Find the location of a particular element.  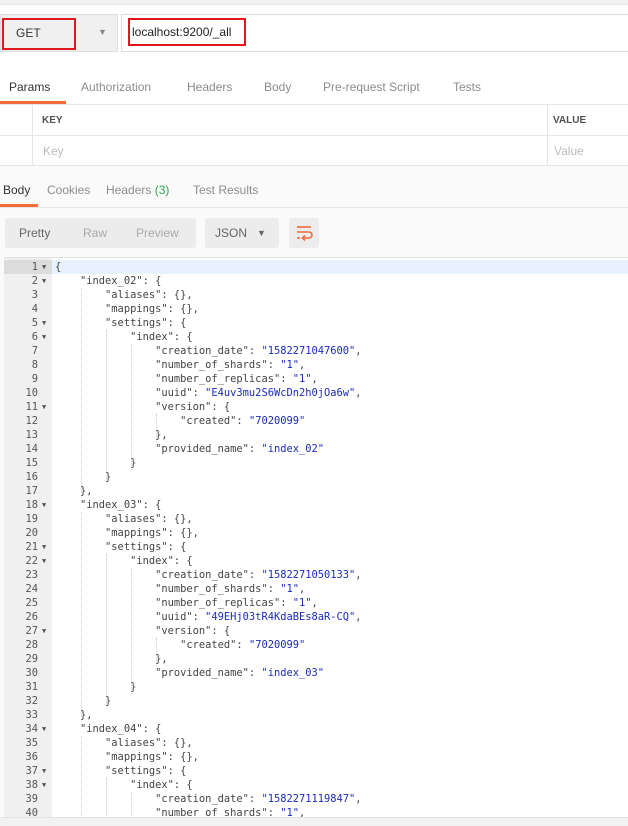

line-number: 39 is located at coordinates (31, 799).